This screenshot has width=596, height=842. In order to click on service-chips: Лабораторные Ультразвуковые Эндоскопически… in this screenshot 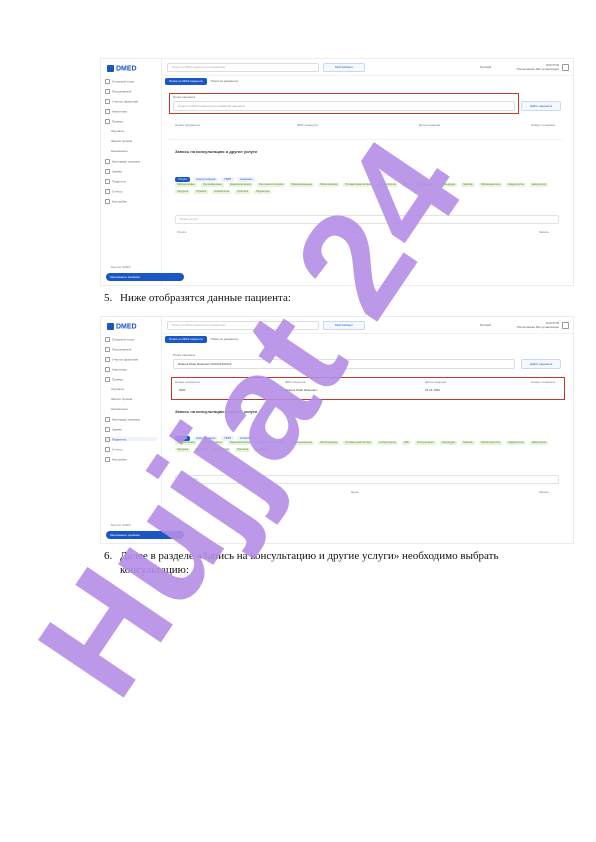, I will do `click(365, 188)`.